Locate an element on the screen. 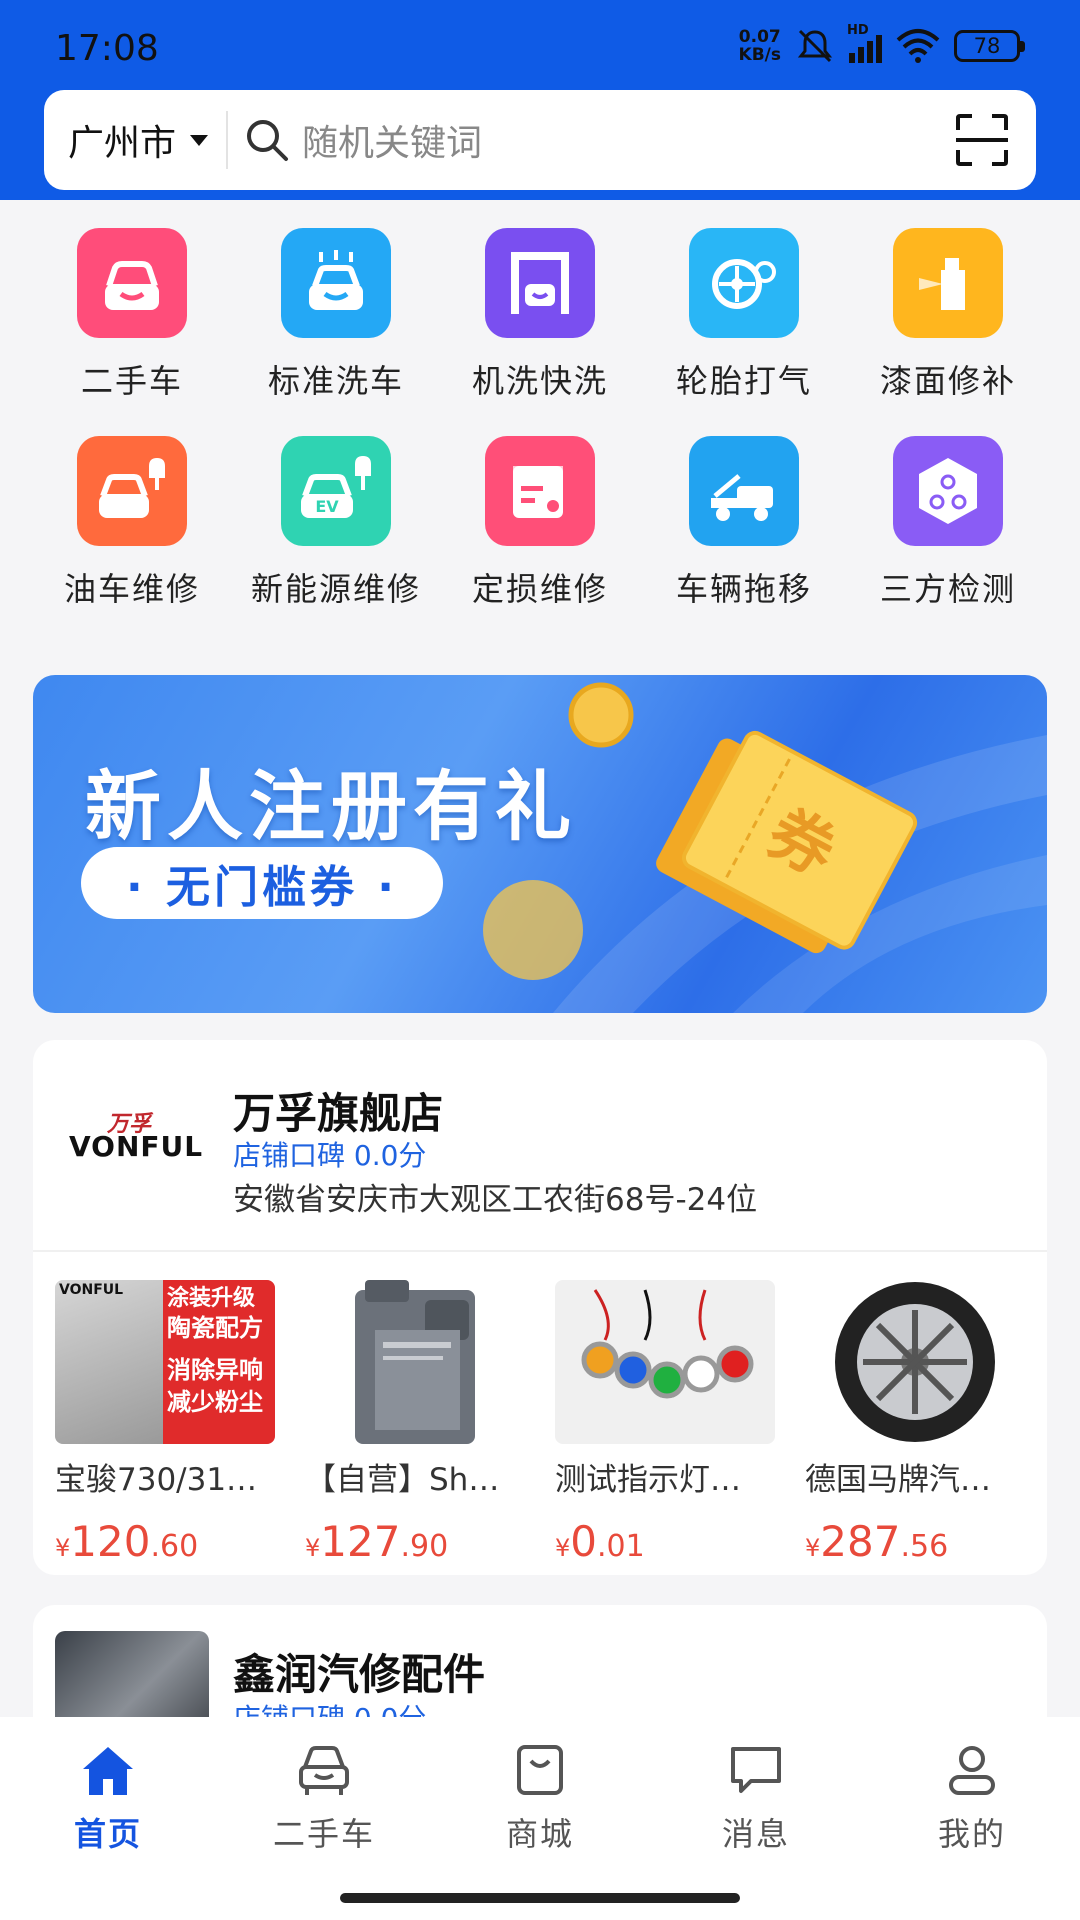  message-icon is located at coordinates (756, 1770).